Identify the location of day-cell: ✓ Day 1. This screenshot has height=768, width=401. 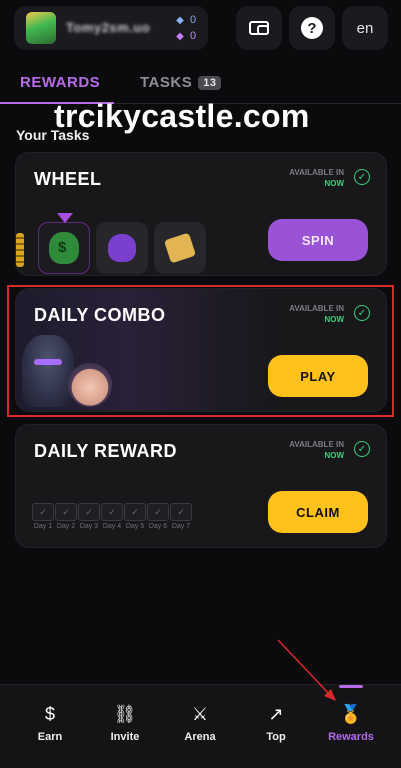
(43, 516).